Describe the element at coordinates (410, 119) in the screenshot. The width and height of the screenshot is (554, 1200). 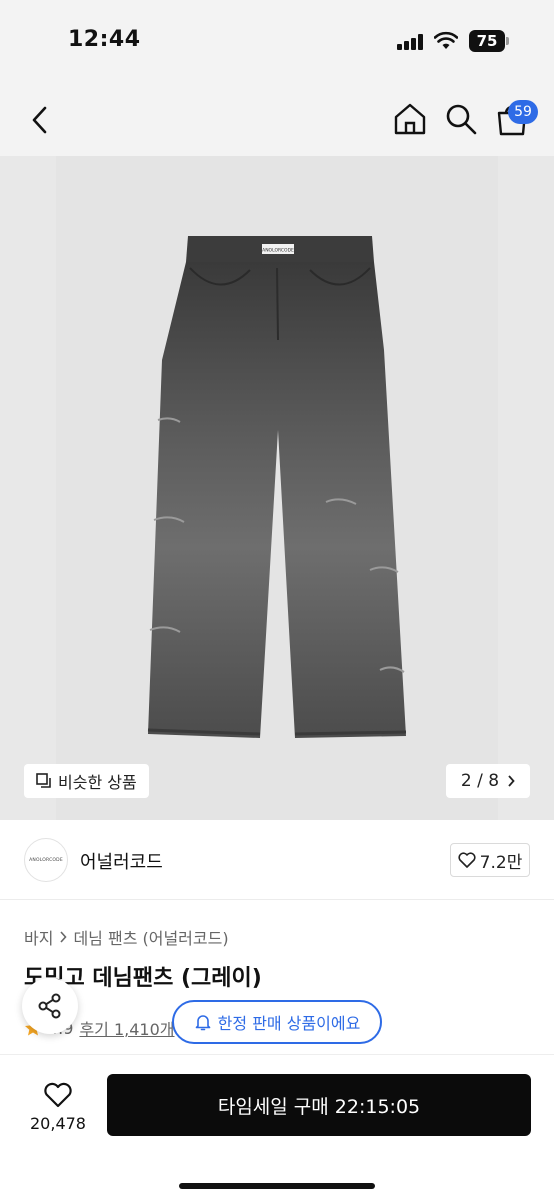
I see `home-icon` at that location.